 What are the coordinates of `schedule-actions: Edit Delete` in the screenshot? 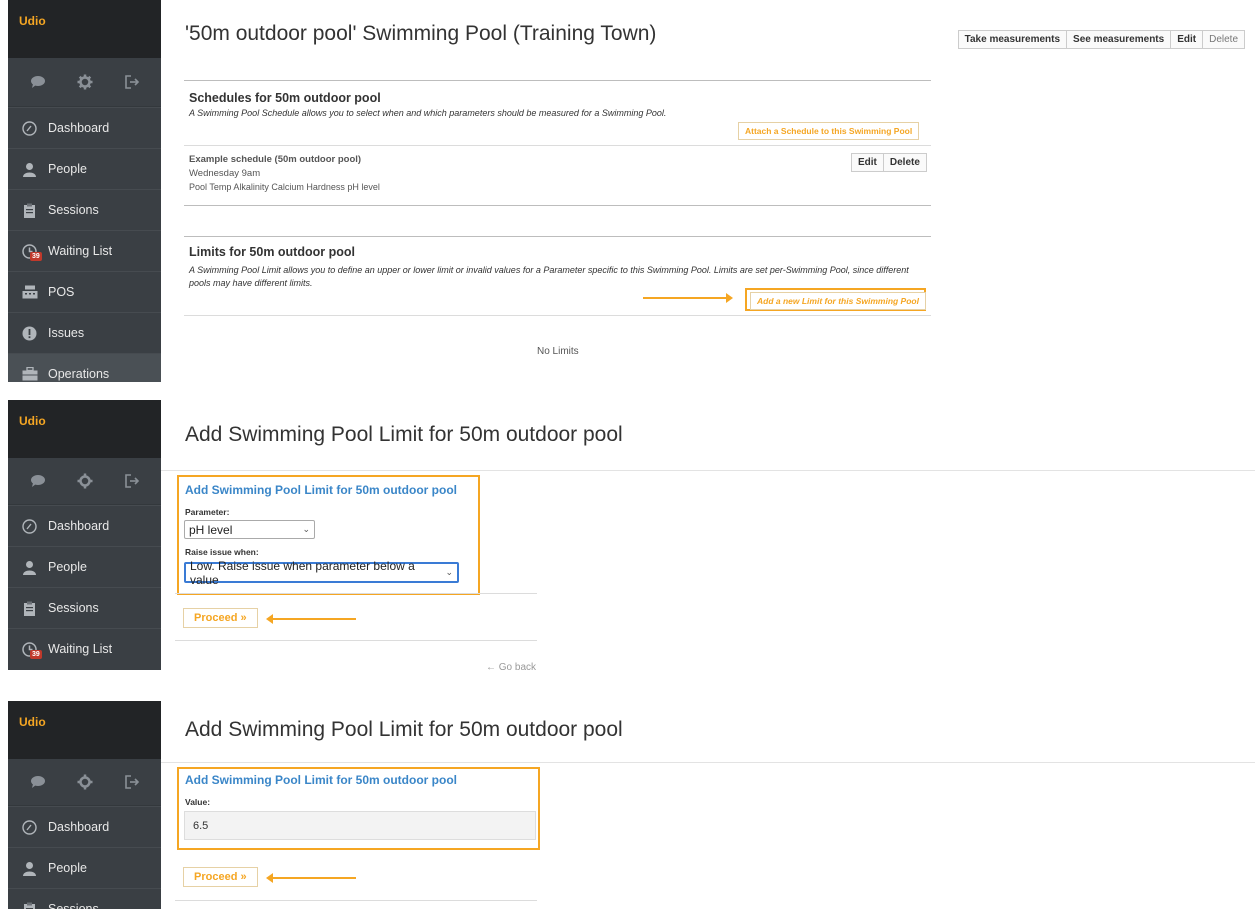 It's located at (889, 162).